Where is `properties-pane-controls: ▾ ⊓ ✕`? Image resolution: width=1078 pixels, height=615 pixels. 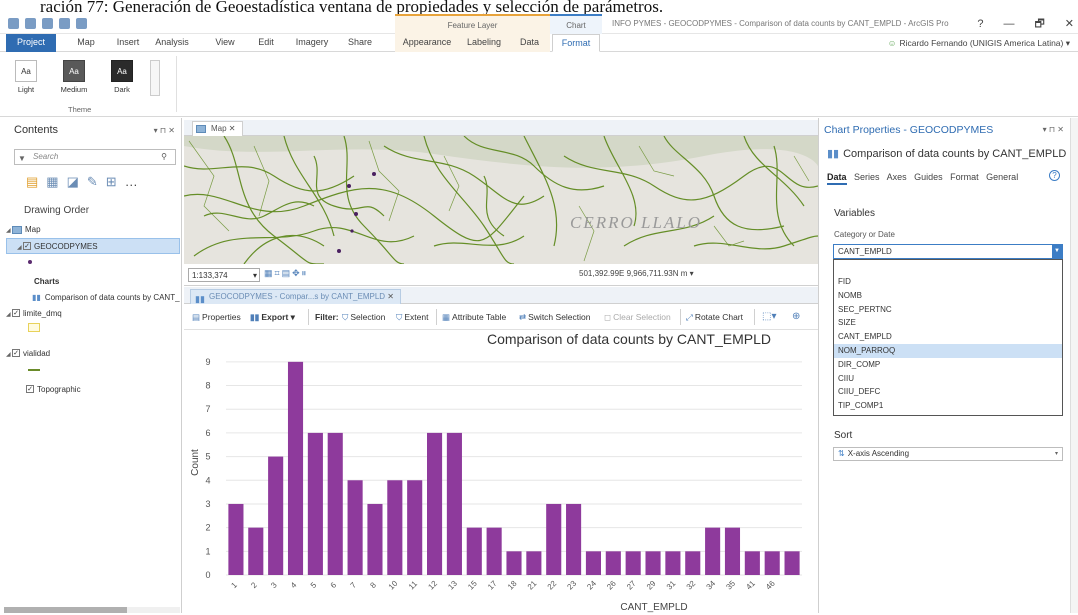 properties-pane-controls: ▾ ⊓ ✕ is located at coordinates (1053, 129).